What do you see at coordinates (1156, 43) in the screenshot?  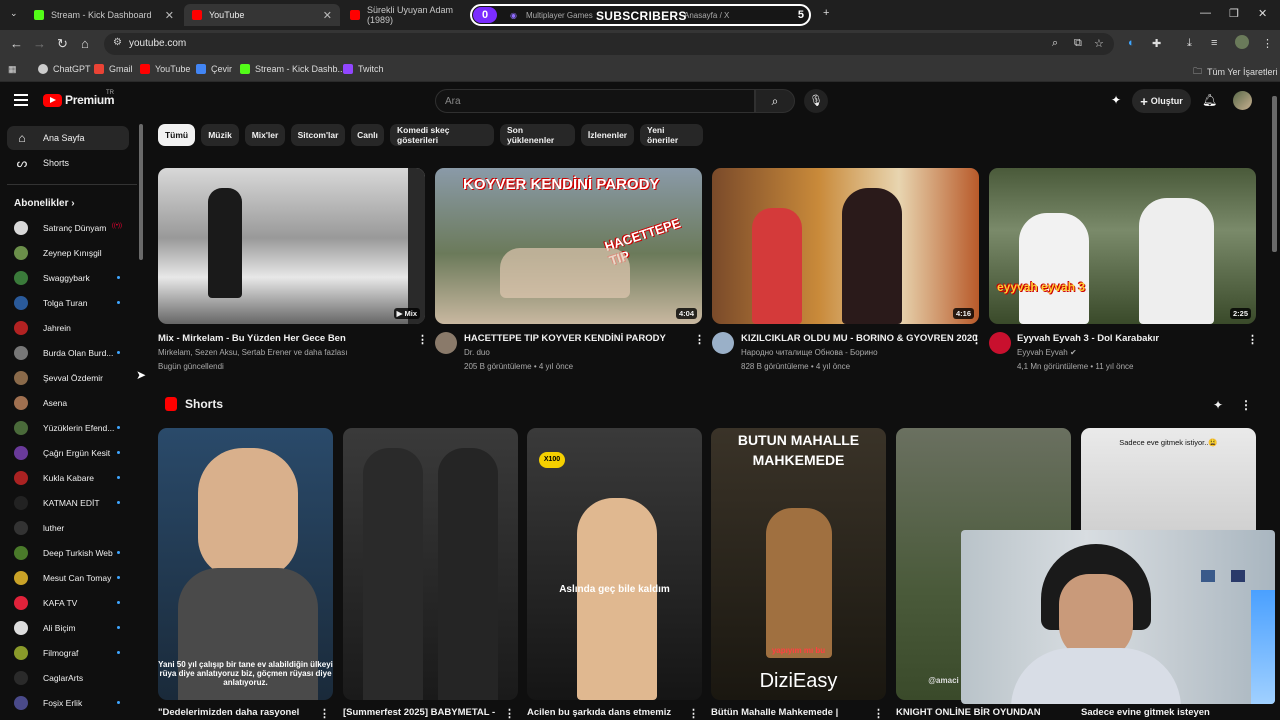 I see `extensions-puzzle-icon: ✚` at bounding box center [1156, 43].